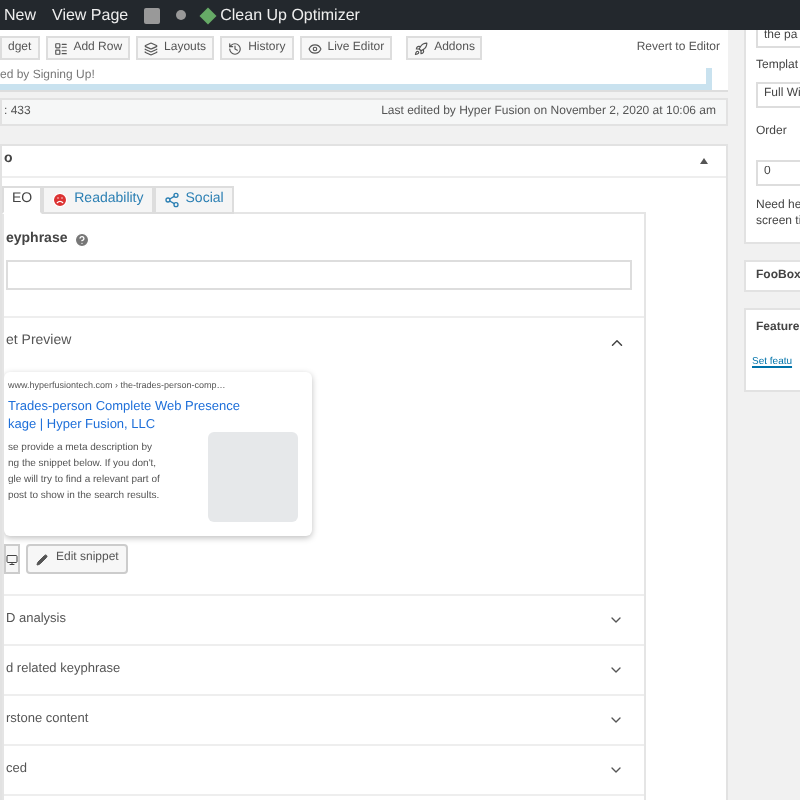  I want to click on admin-bar-link: View Page, so click(90, 15).